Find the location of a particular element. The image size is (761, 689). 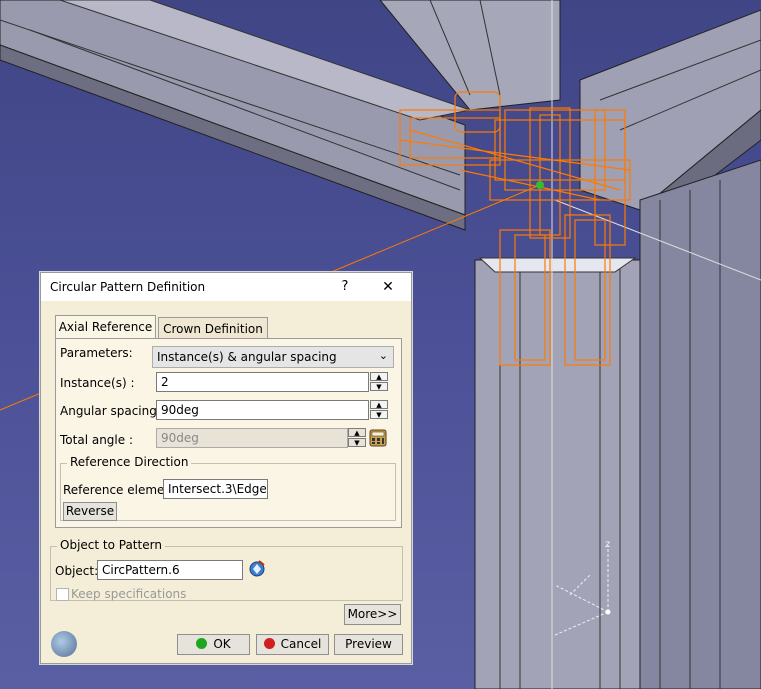

instances-label: Instance(s) : is located at coordinates (97, 383).